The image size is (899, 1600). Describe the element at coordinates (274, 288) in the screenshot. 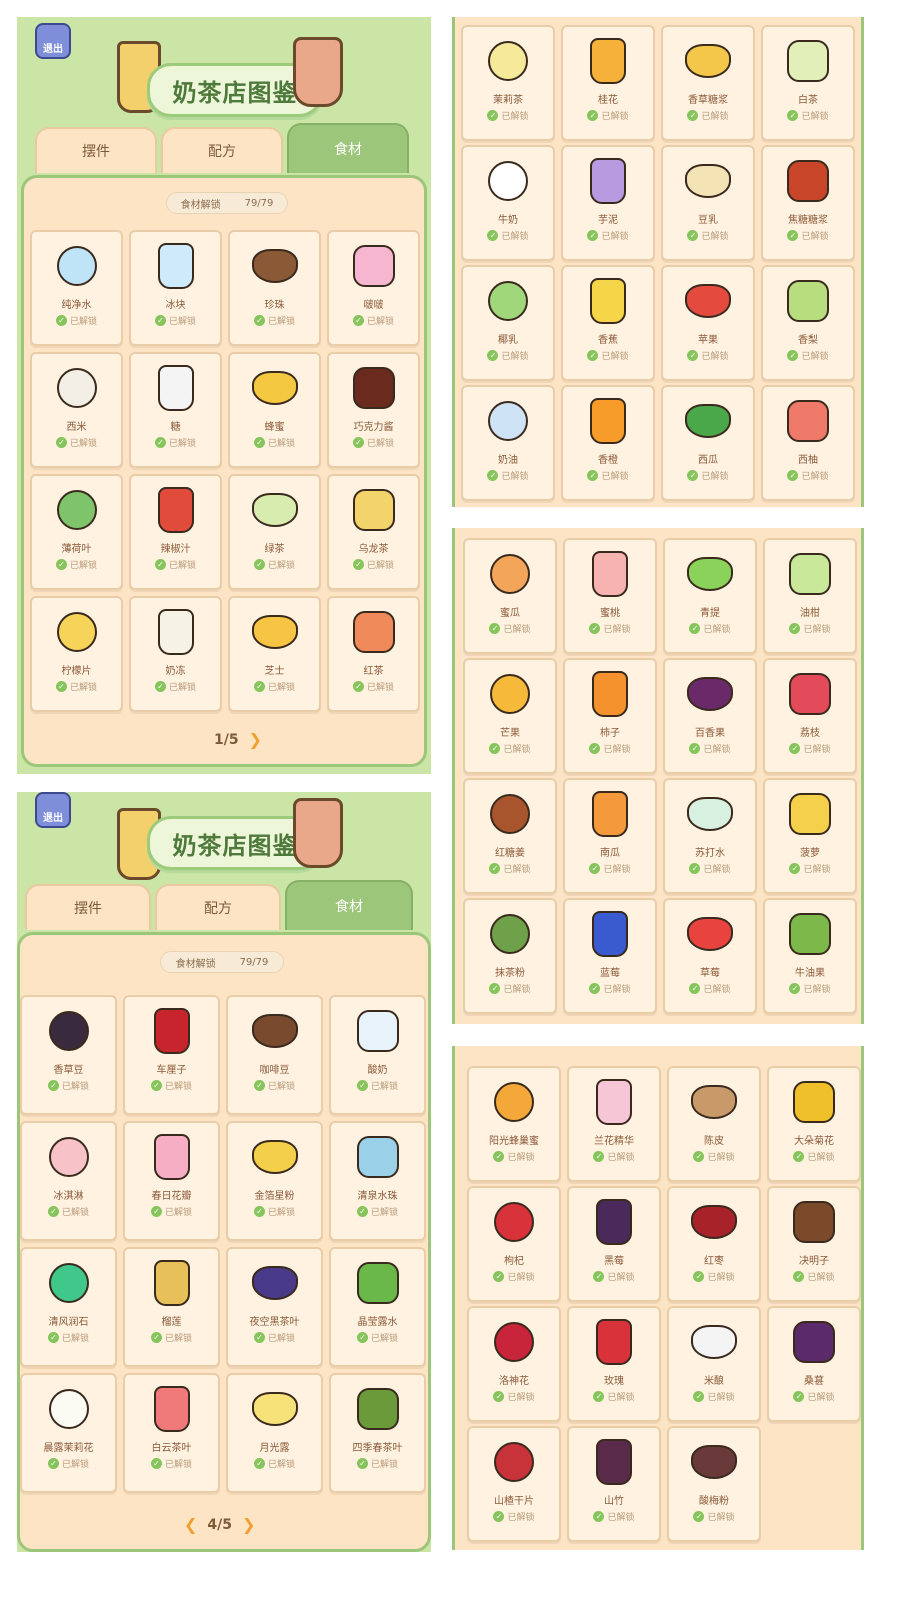

I see `ingredient-card: 珍珠 ✓ 已解锁` at that location.